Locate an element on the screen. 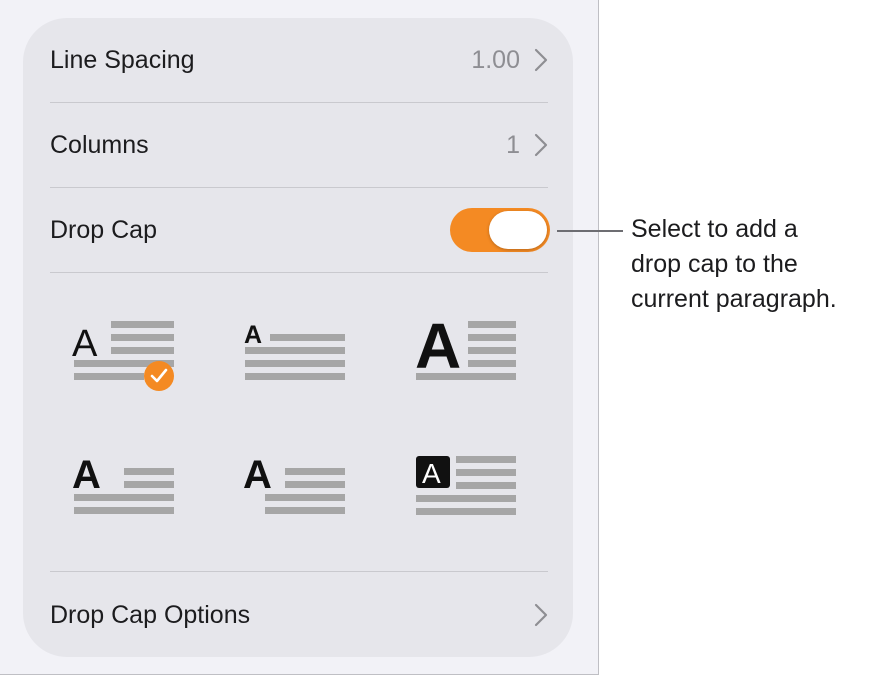  columns-label: Columns is located at coordinates (99, 144).